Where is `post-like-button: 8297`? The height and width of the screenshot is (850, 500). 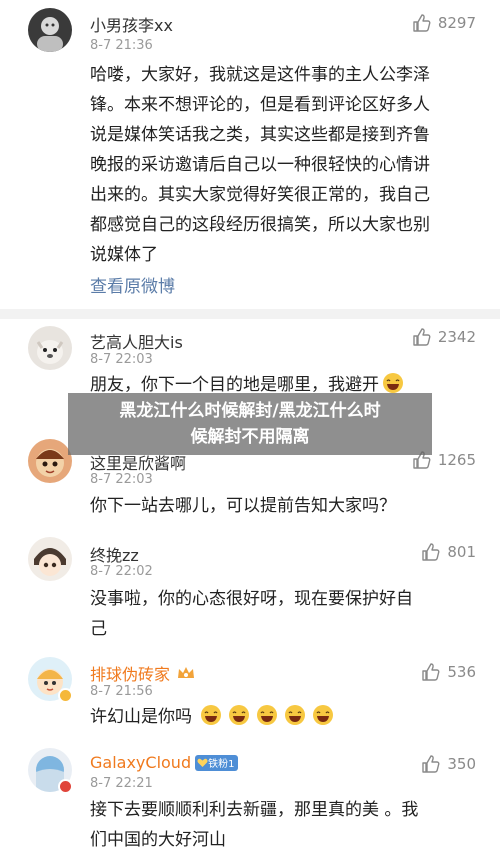
post-like-button: 8297 is located at coordinates (444, 23).